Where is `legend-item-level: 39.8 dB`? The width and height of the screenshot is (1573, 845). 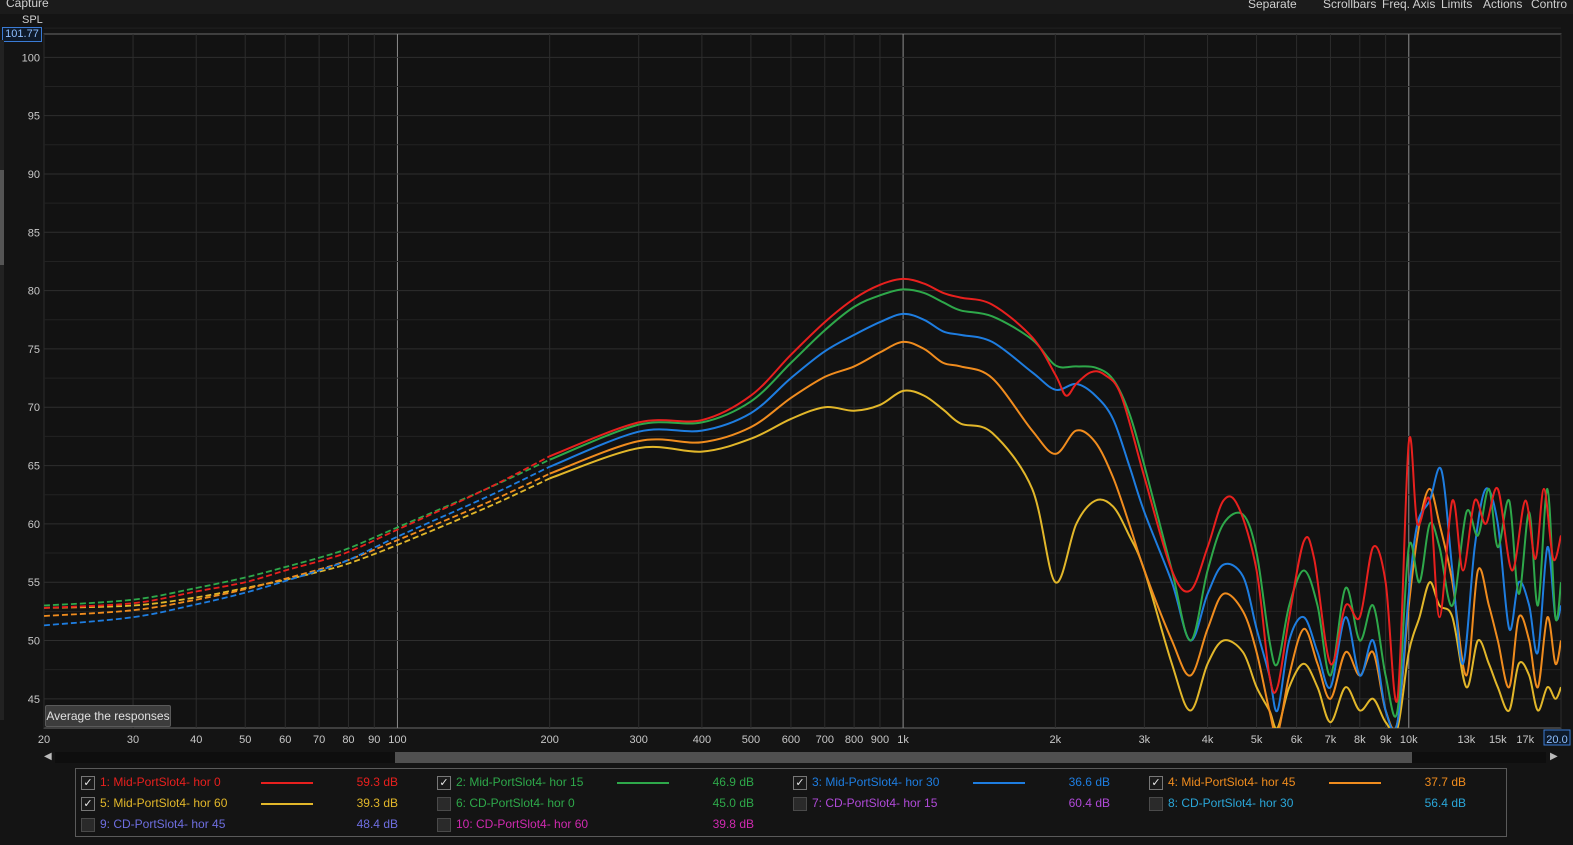 legend-item-level: 39.8 dB is located at coordinates (733, 824).